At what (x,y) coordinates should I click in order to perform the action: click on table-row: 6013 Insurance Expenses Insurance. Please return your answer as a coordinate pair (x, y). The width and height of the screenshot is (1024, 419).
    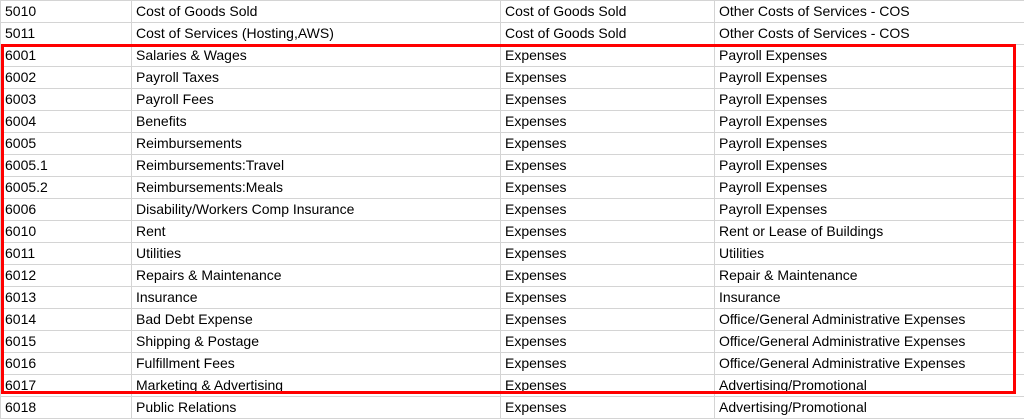
    Looking at the image, I should click on (512, 297).